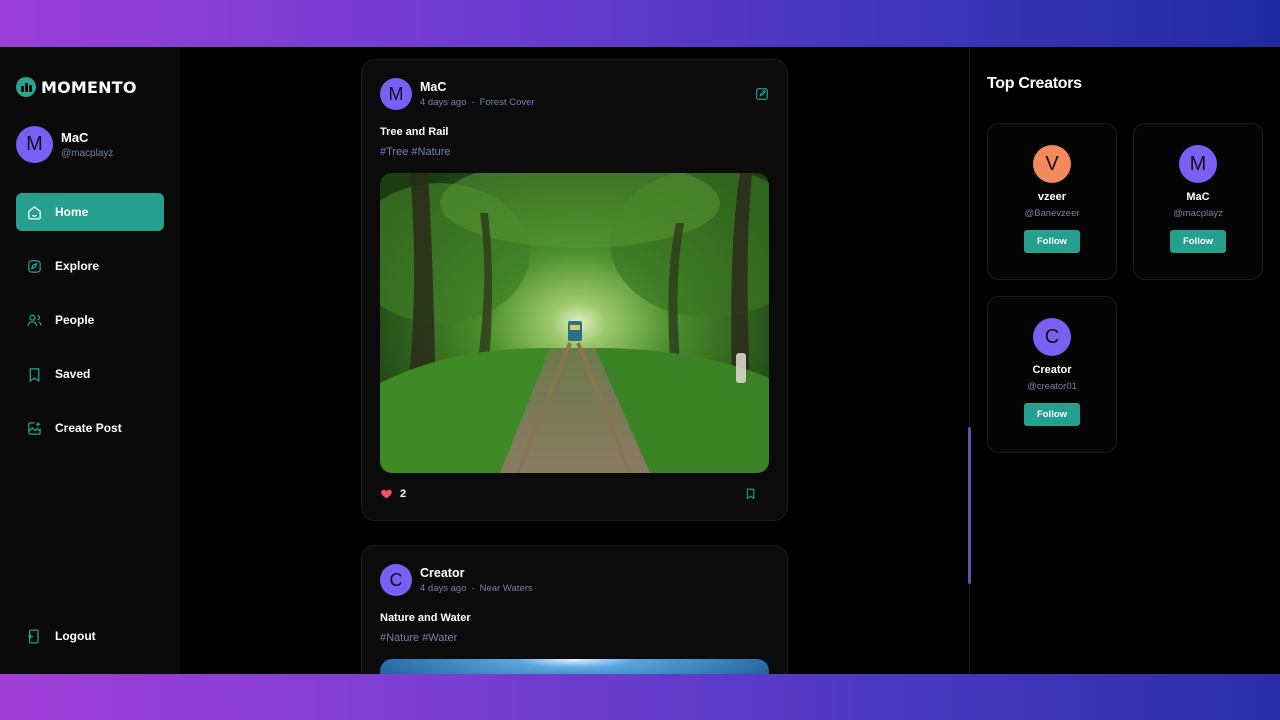 This screenshot has width=1280, height=720. Describe the element at coordinates (396, 580) in the screenshot. I see `post-author-avatar: C` at that location.